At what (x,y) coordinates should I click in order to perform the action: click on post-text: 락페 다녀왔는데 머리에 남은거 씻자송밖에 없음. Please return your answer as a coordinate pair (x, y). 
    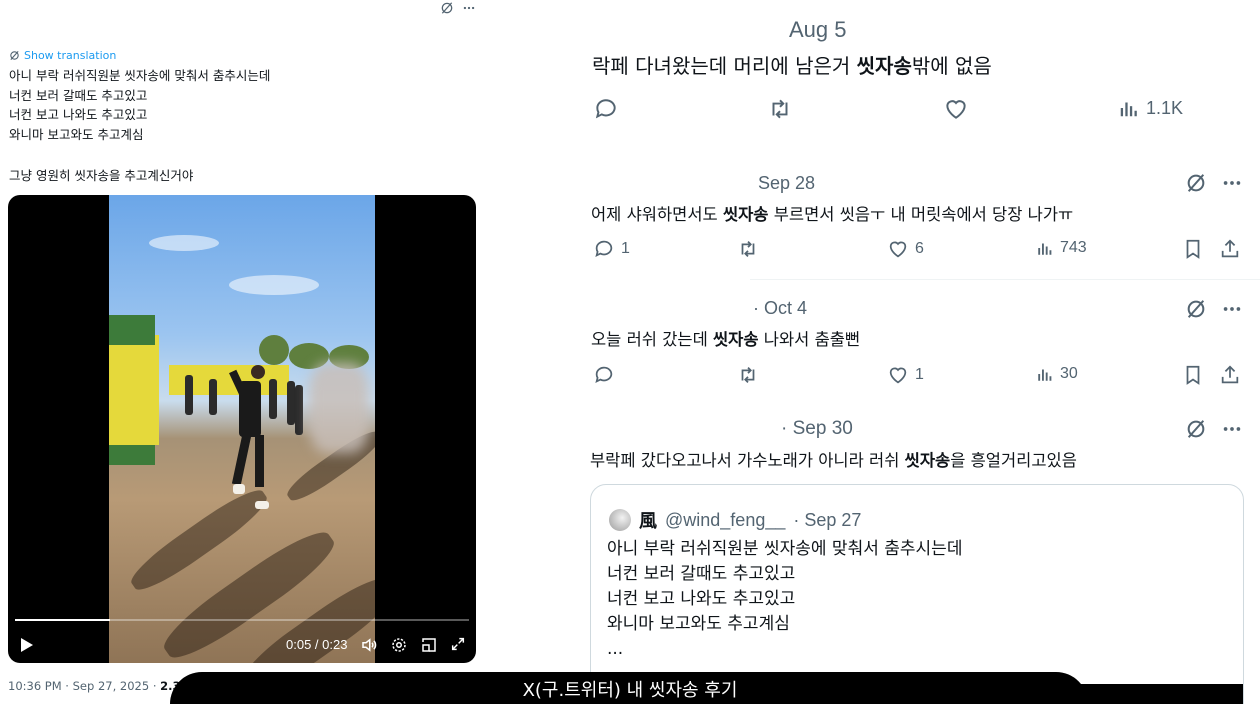
    Looking at the image, I should click on (792, 64).